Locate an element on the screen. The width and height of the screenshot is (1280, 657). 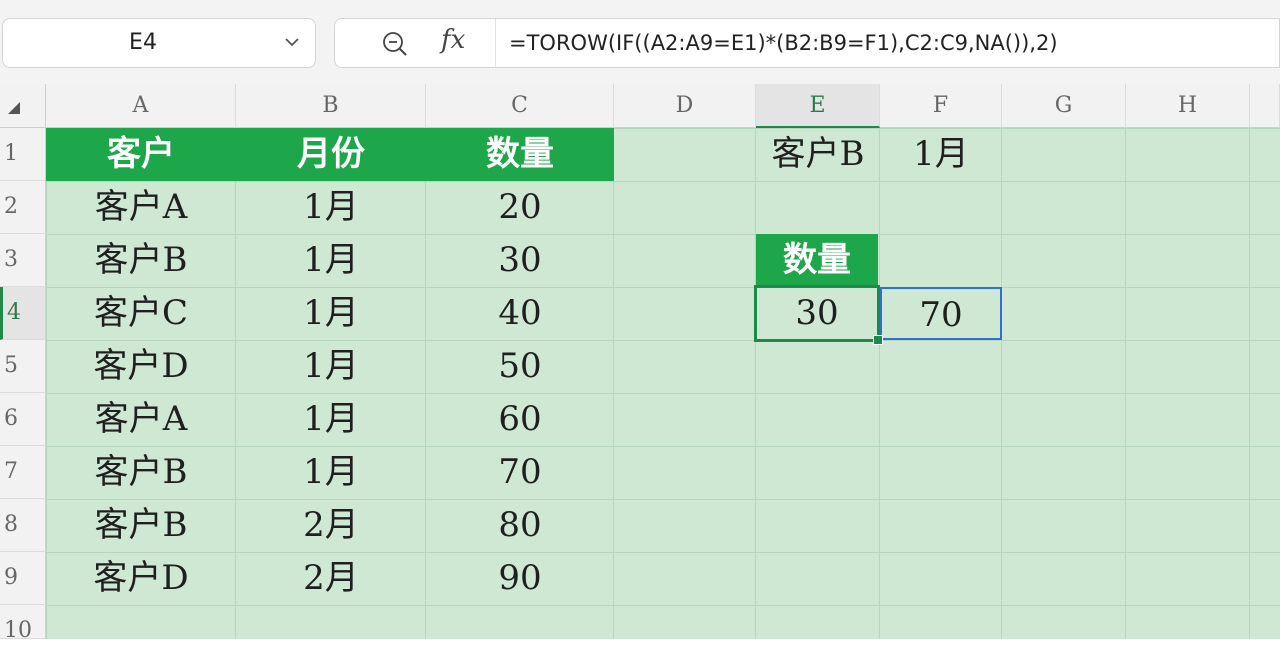
row-header-6: 6 is located at coordinates (23, 419).